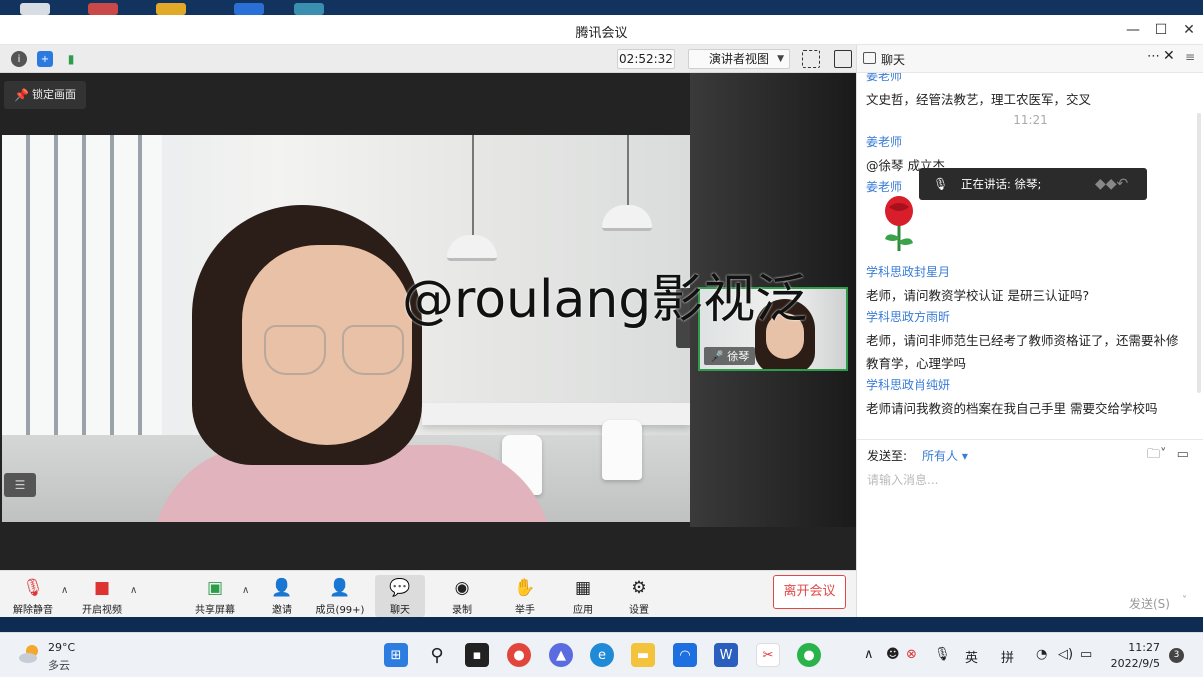 The image size is (1203, 677). I want to click on start-icon: ⊞, so click(396, 655).